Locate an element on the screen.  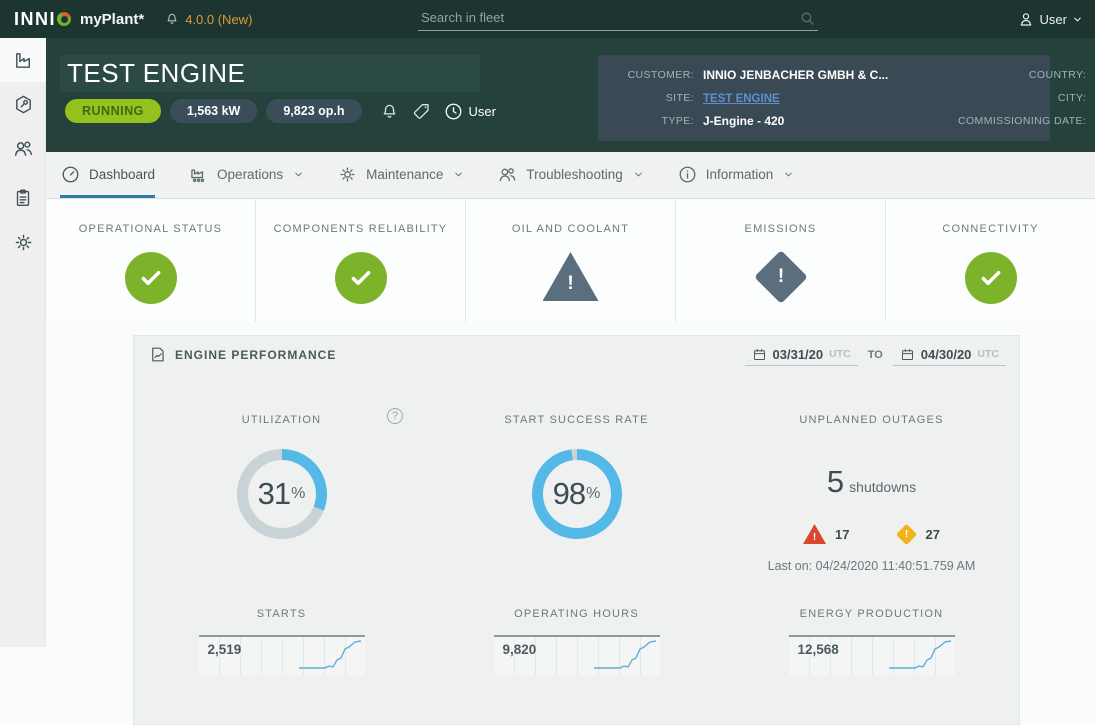
status-card-components: COMPONENTS RELIABILITY is located at coordinates (361, 261).